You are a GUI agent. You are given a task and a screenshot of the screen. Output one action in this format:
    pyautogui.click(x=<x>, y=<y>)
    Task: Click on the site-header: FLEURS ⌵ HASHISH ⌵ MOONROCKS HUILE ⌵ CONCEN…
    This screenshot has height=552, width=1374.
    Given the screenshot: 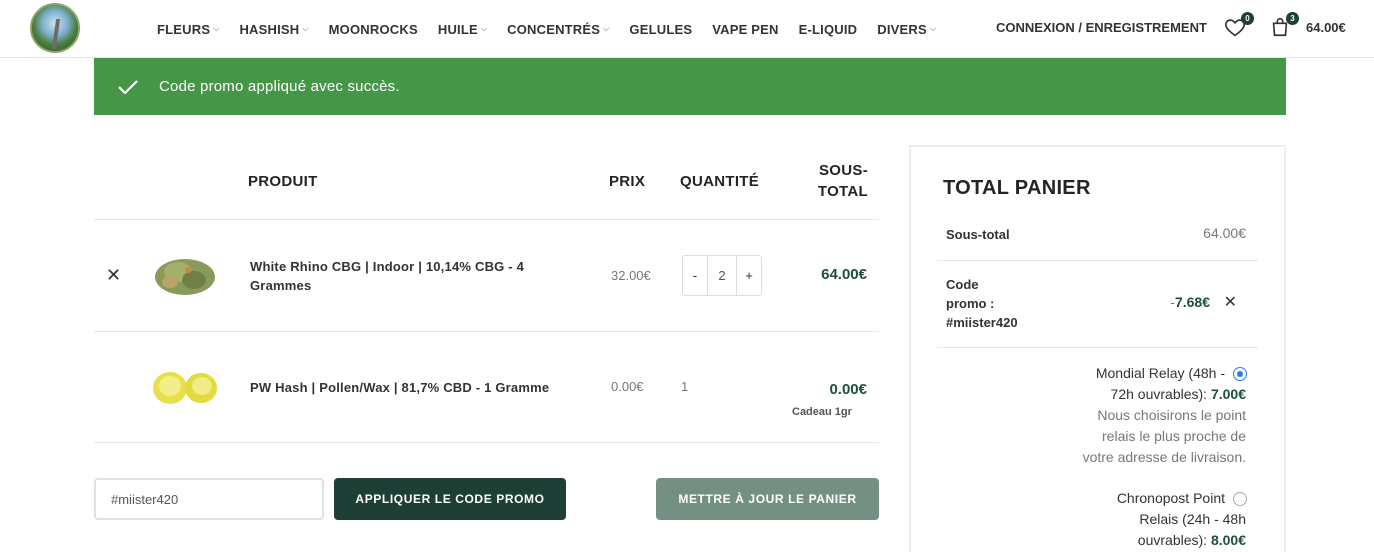 What is the action you would take?
    pyautogui.click(x=687, y=29)
    